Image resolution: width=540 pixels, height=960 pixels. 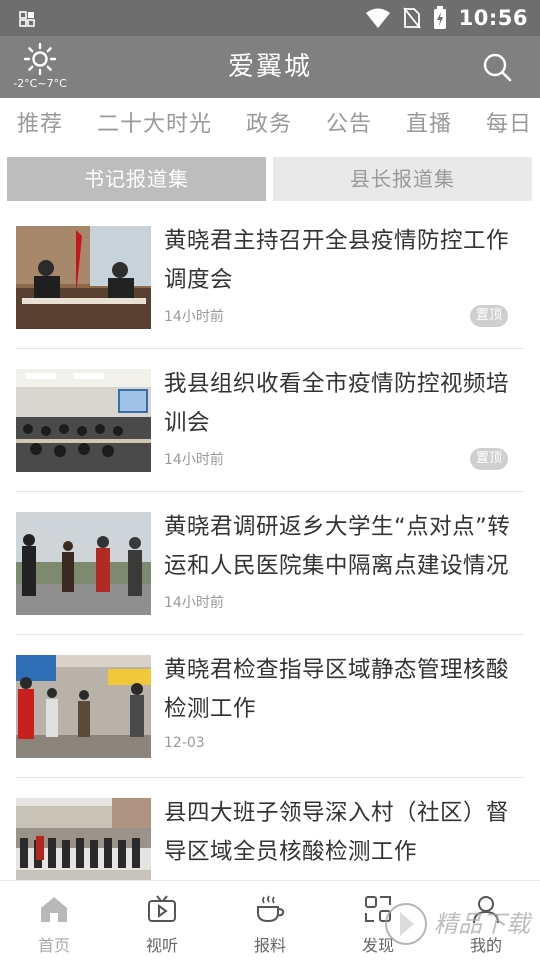 I want to click on news-title: 我县组织收看全市疫情防控视频培训会, so click(x=337, y=403).